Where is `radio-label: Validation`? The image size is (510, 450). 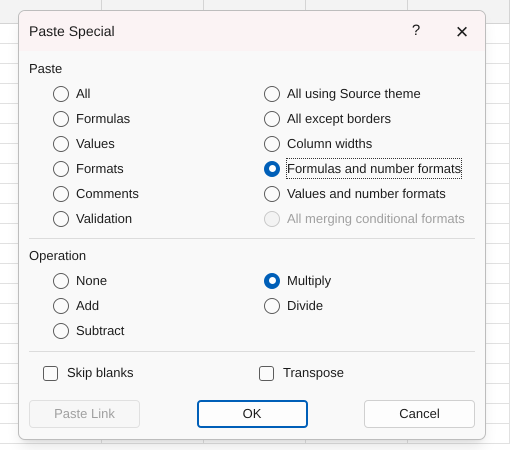
radio-label: Validation is located at coordinates (104, 219).